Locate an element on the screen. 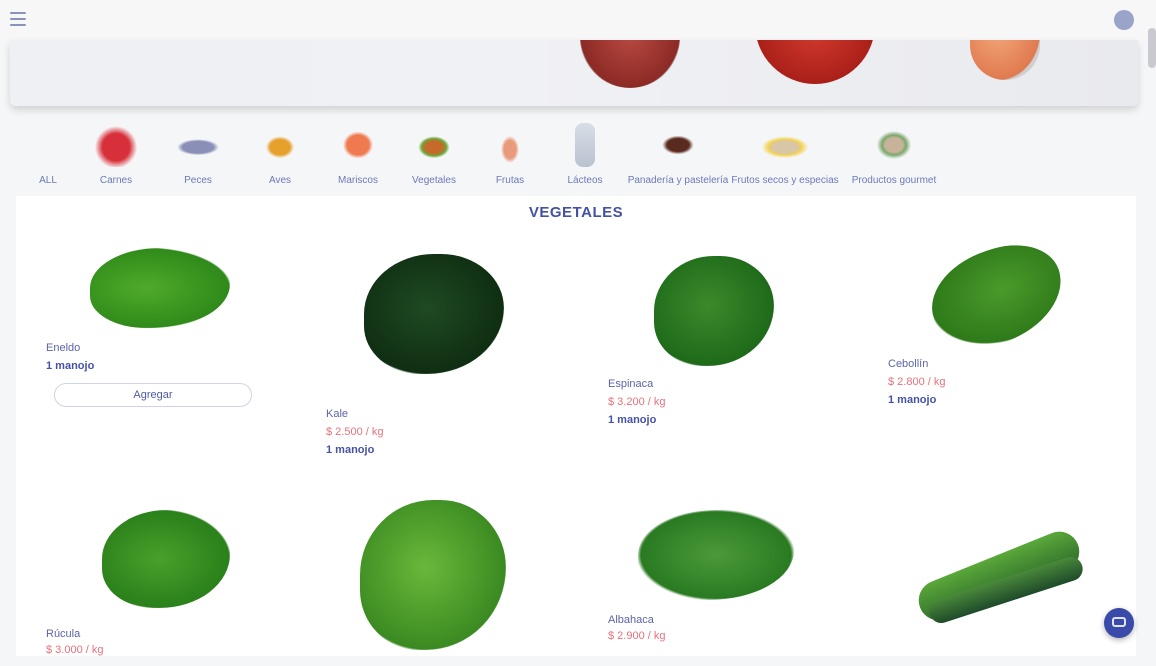 This screenshot has width=1156, height=666. fruits-icon is located at coordinates (510, 145).